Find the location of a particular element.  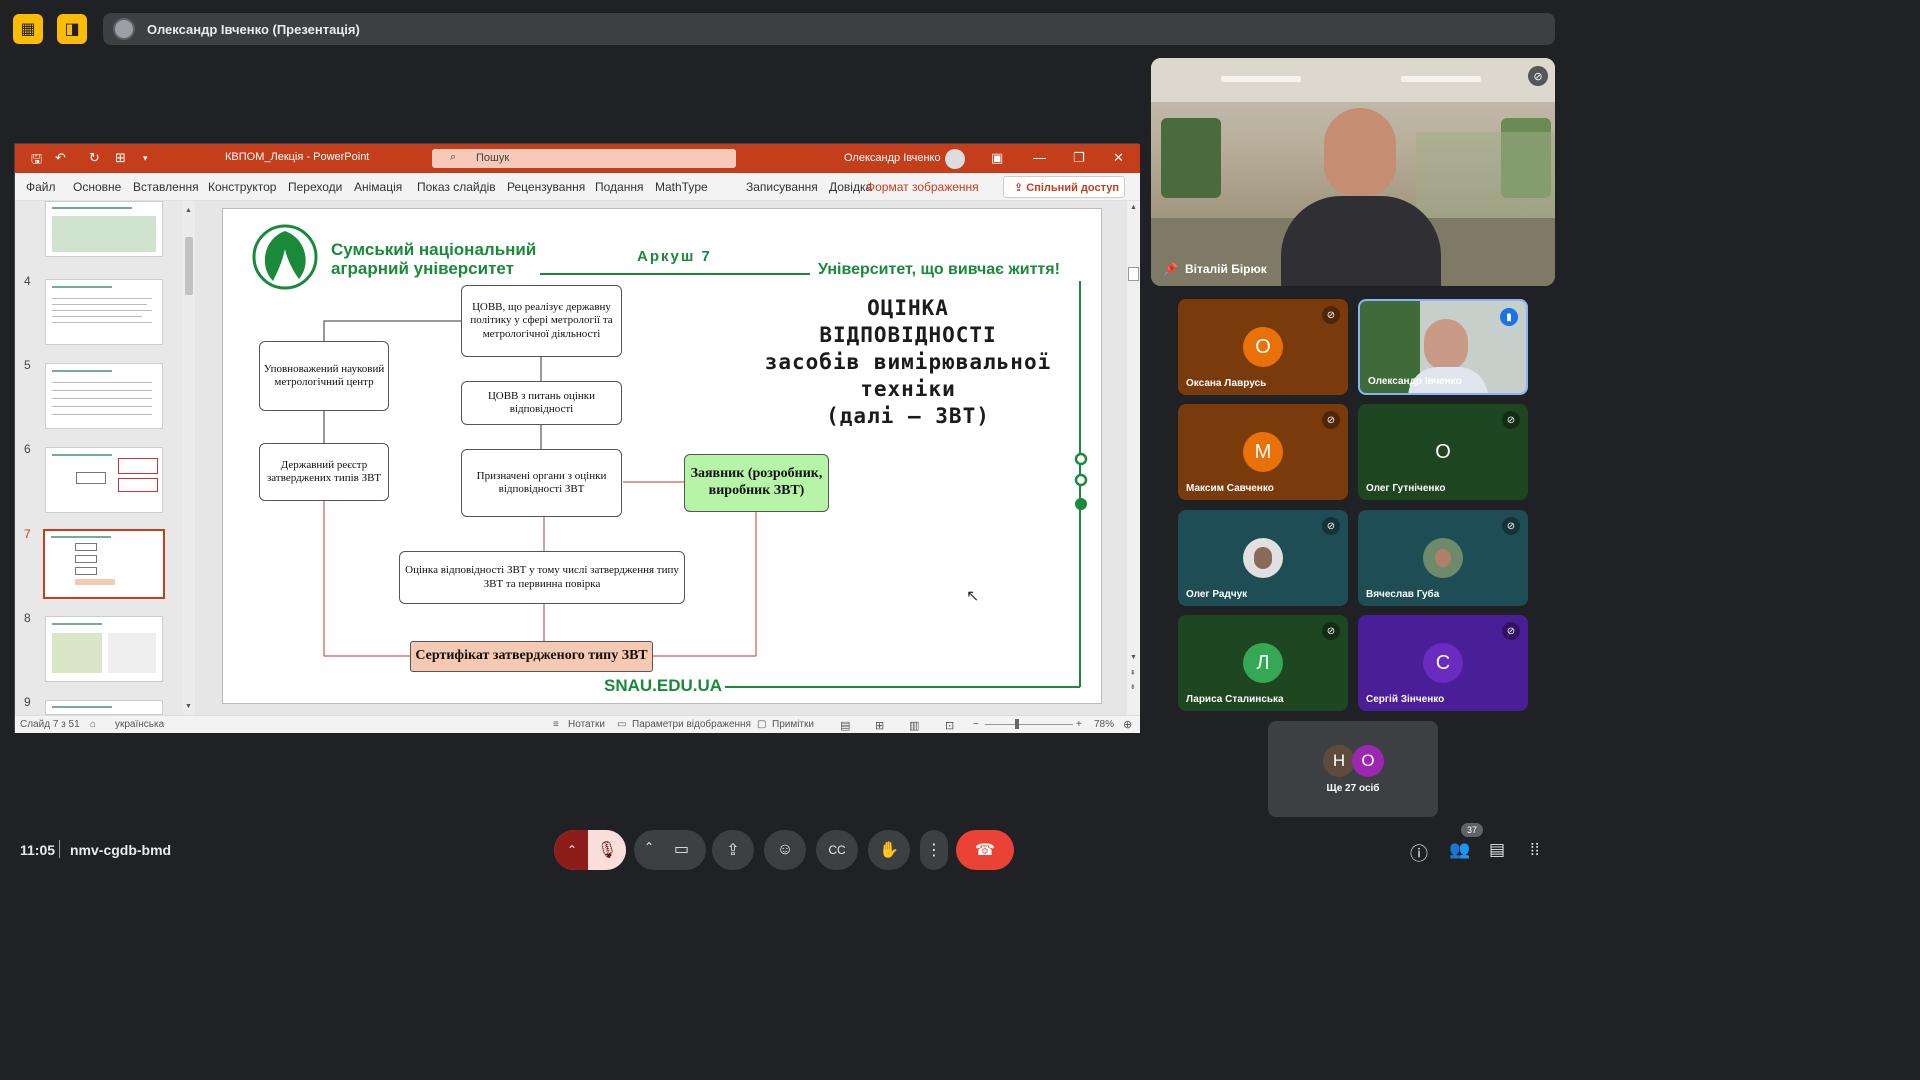

tab-home: Основне is located at coordinates (97, 187).